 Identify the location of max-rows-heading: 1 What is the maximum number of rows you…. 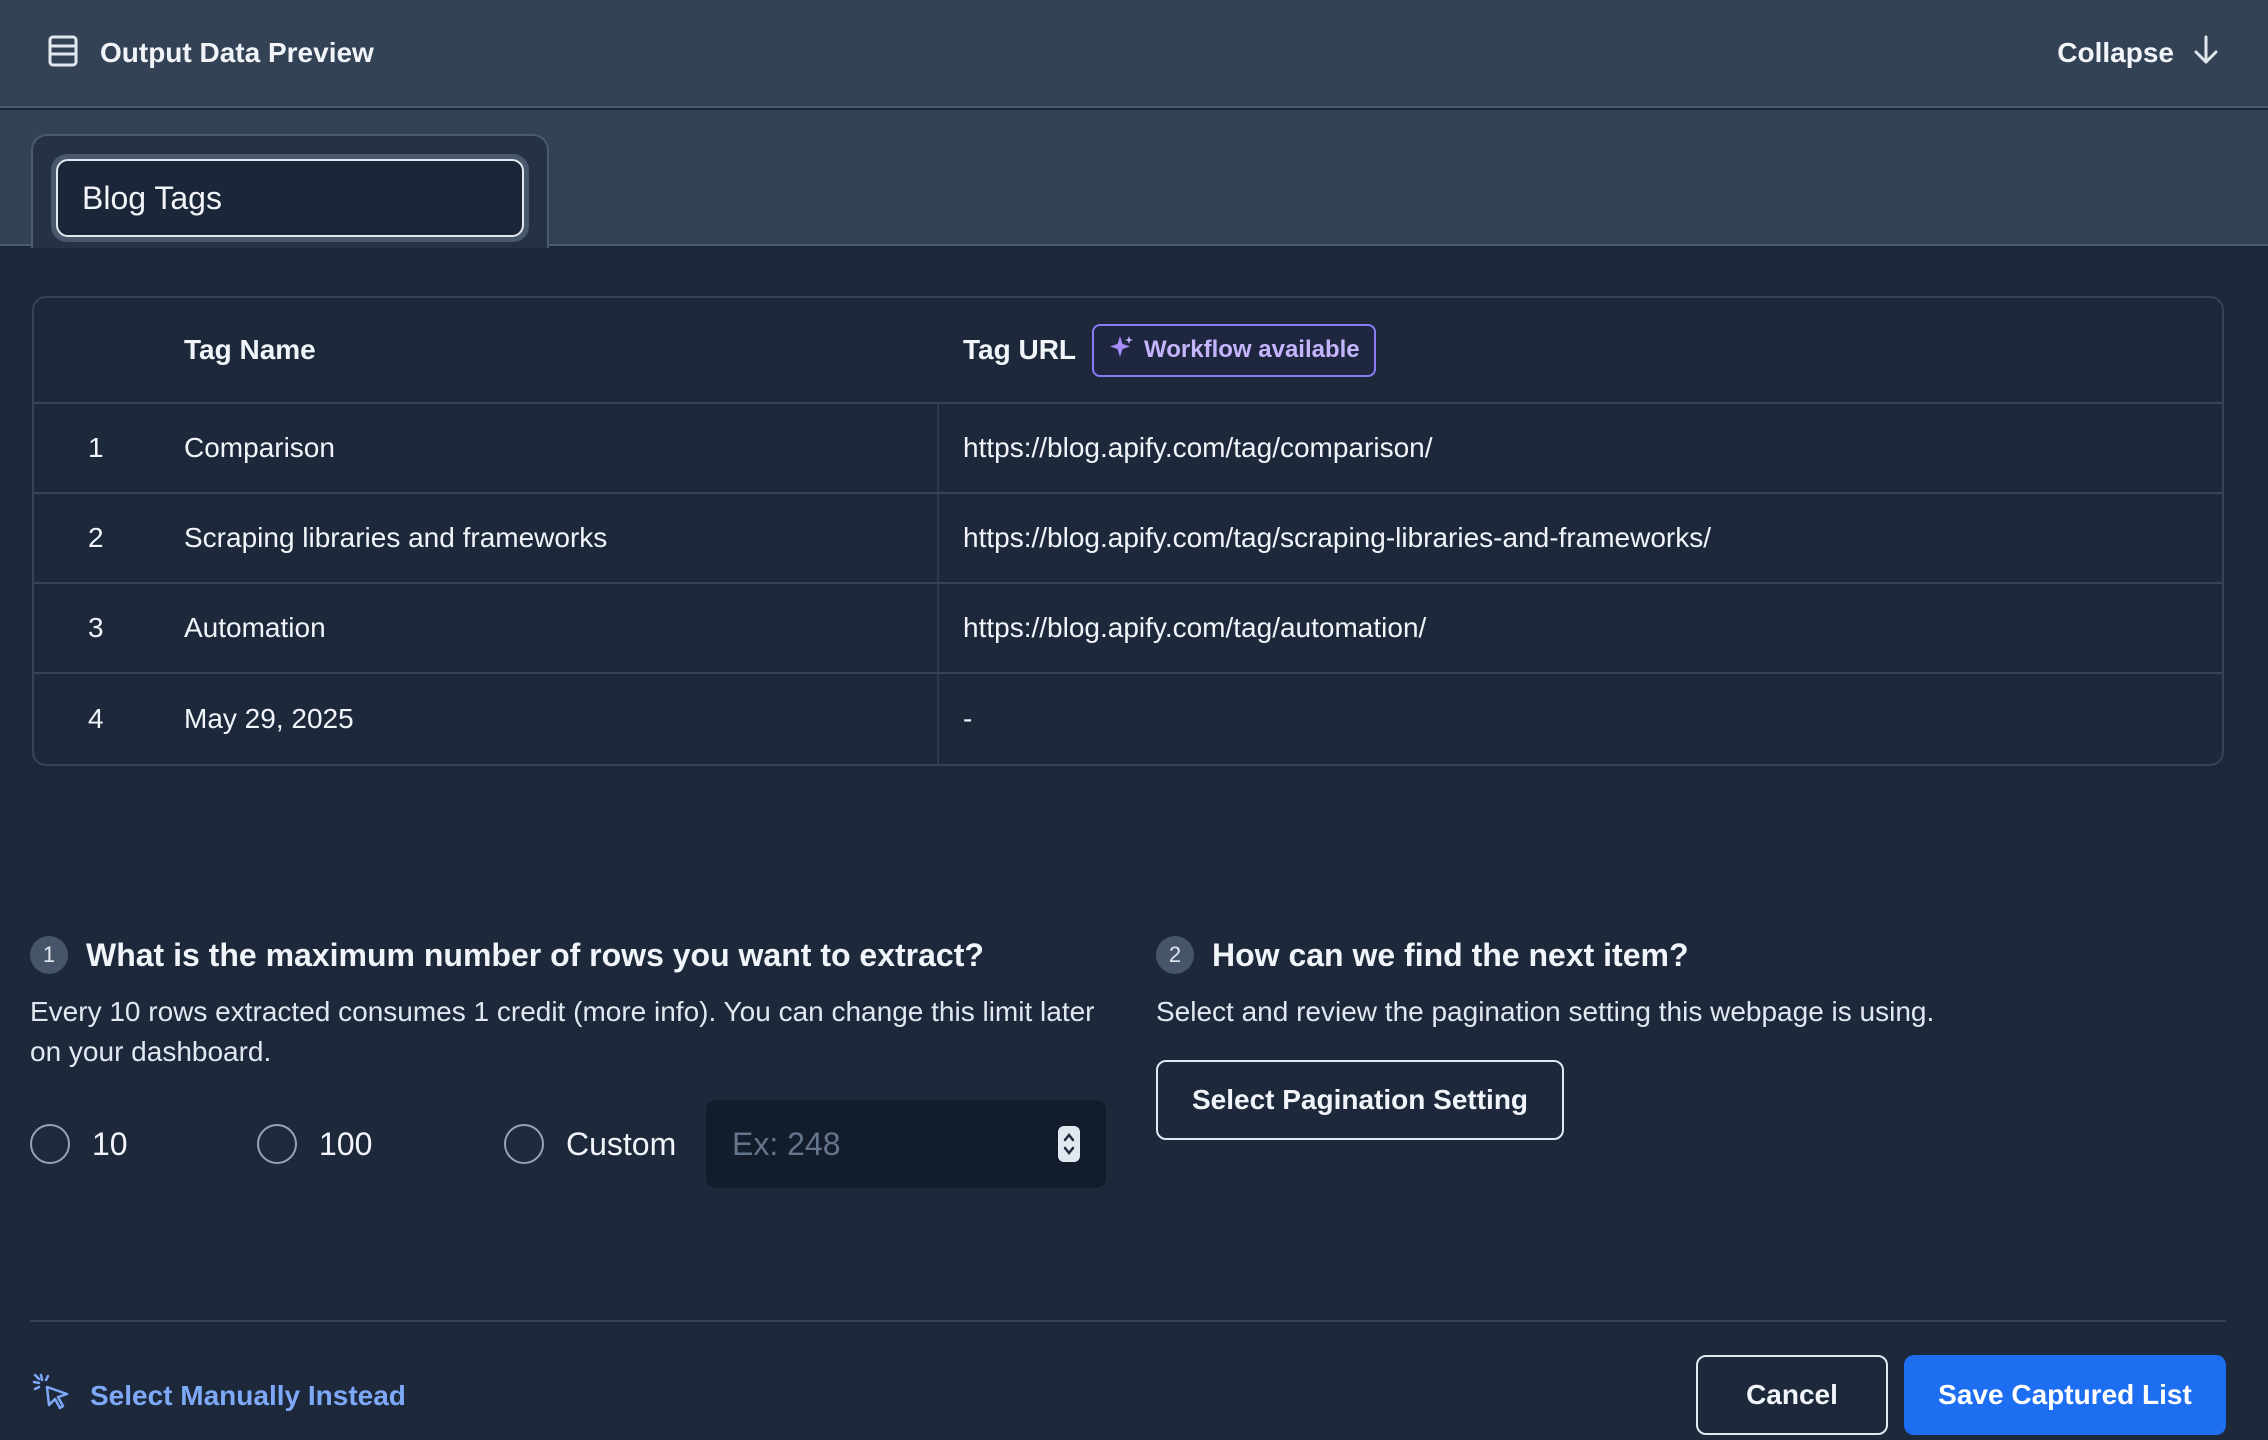
(570, 955).